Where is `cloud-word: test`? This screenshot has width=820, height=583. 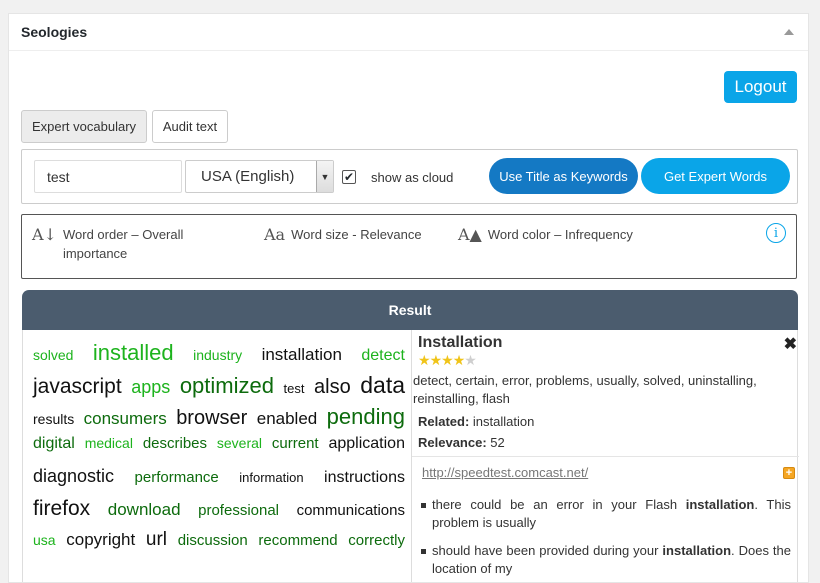 cloud-word: test is located at coordinates (294, 388).